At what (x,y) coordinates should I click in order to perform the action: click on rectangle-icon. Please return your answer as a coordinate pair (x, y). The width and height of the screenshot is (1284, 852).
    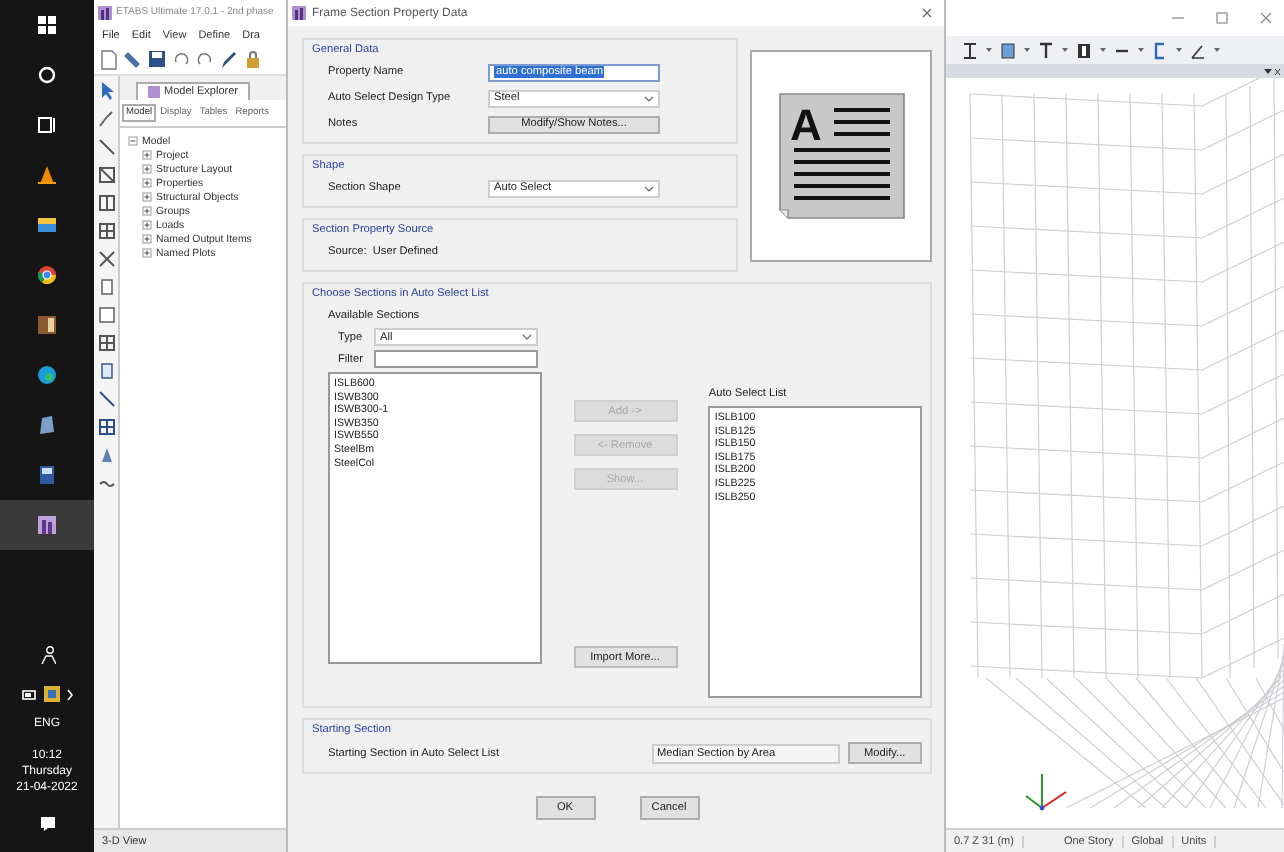
    Looking at the image, I should click on (106, 371).